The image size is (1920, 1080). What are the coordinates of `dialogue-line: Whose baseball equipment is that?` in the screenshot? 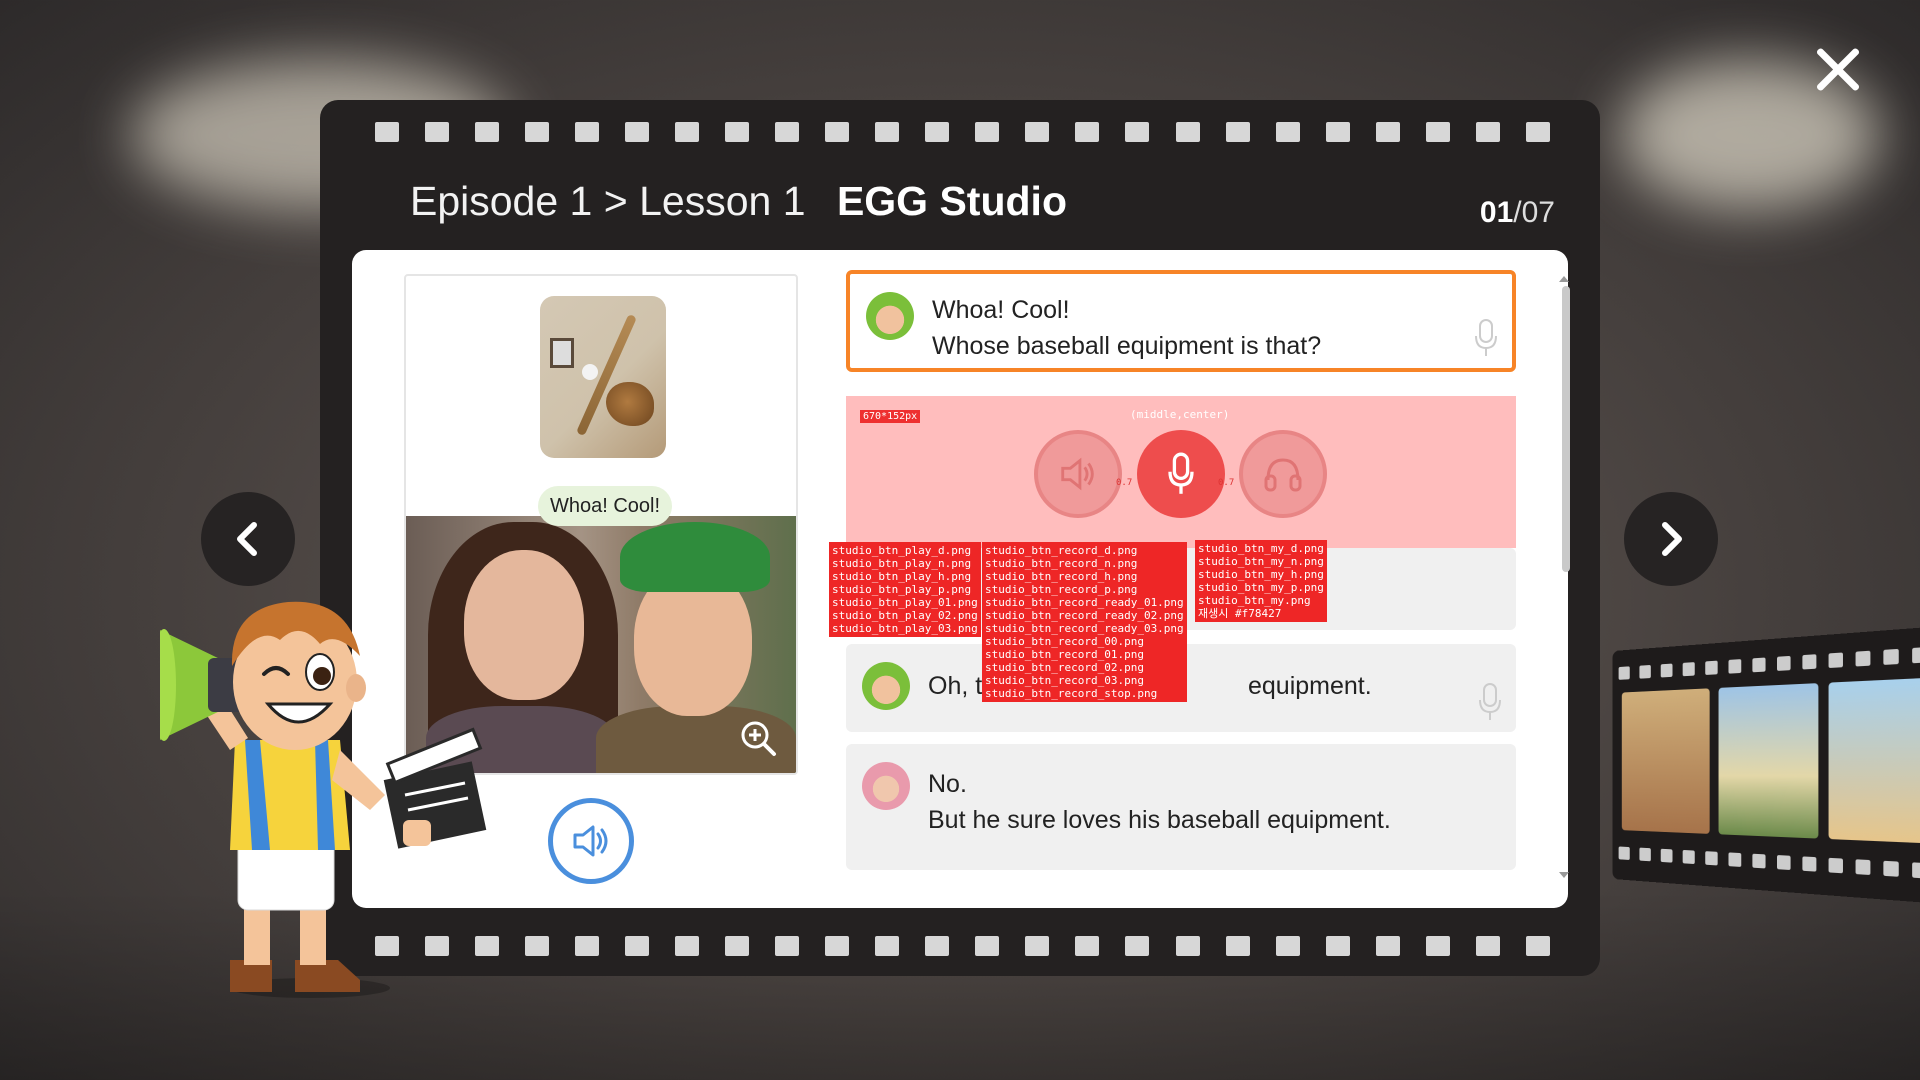 It's located at (1127, 346).